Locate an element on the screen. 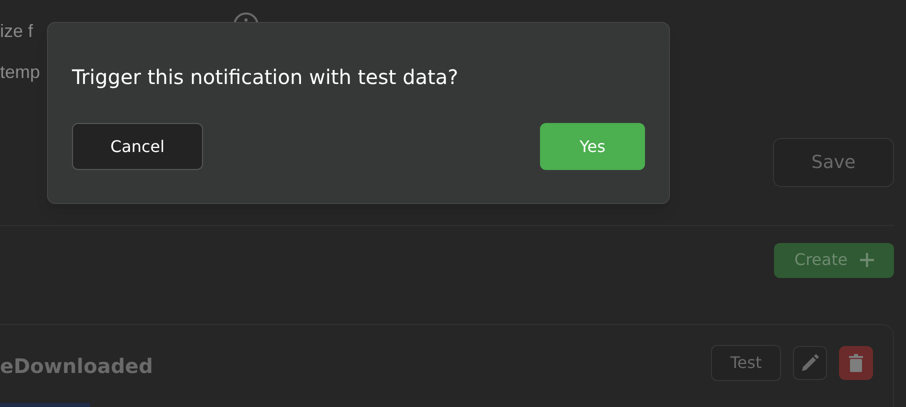 The image size is (906, 407). pencil-icon is located at coordinates (810, 363).